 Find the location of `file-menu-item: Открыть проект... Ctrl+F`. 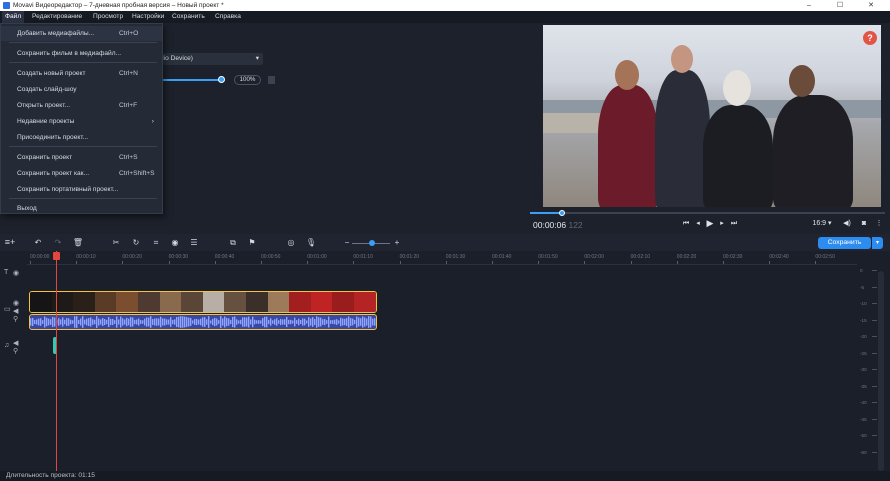

file-menu-item: Открыть проект... Ctrl+F is located at coordinates (81, 105).